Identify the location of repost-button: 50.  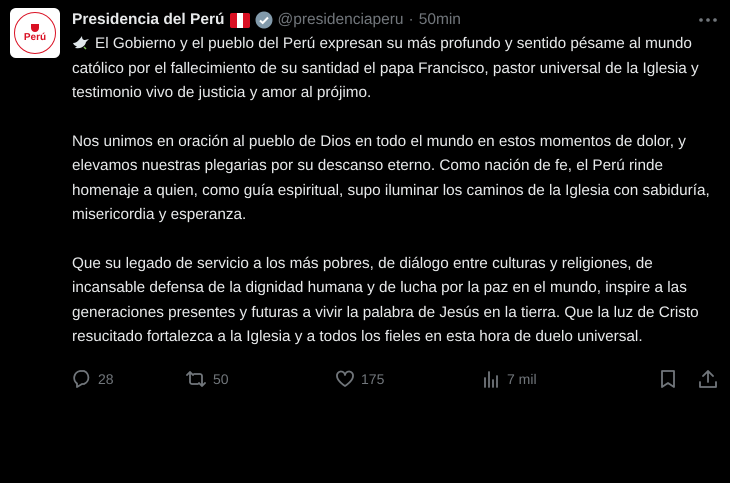
(260, 378).